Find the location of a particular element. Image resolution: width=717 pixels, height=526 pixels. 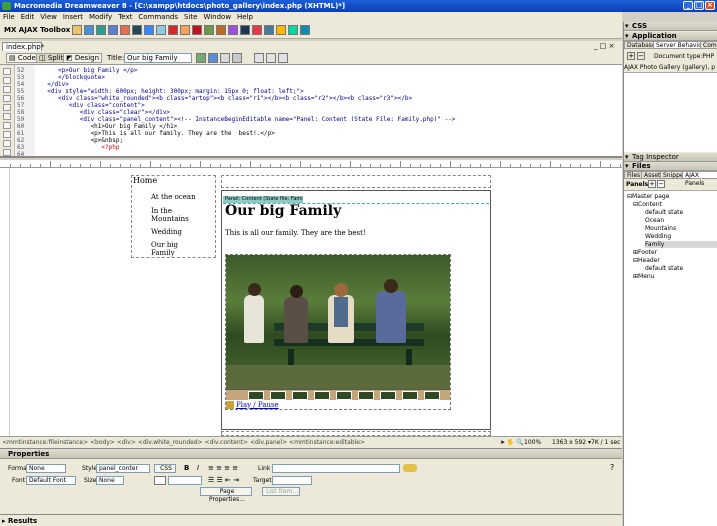

code-line: <div class="content"> is located at coordinates (92, 105).